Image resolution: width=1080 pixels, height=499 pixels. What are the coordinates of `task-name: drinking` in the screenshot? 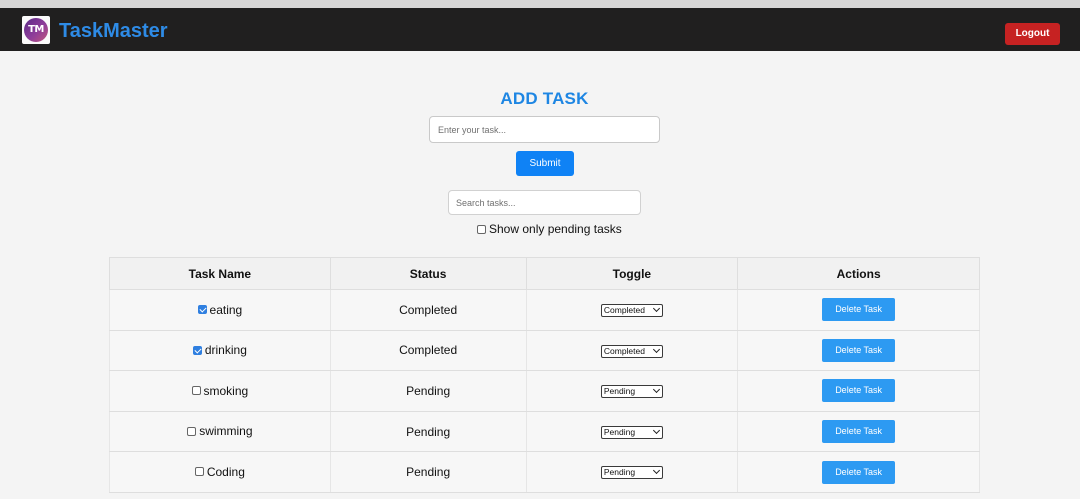 It's located at (225, 350).